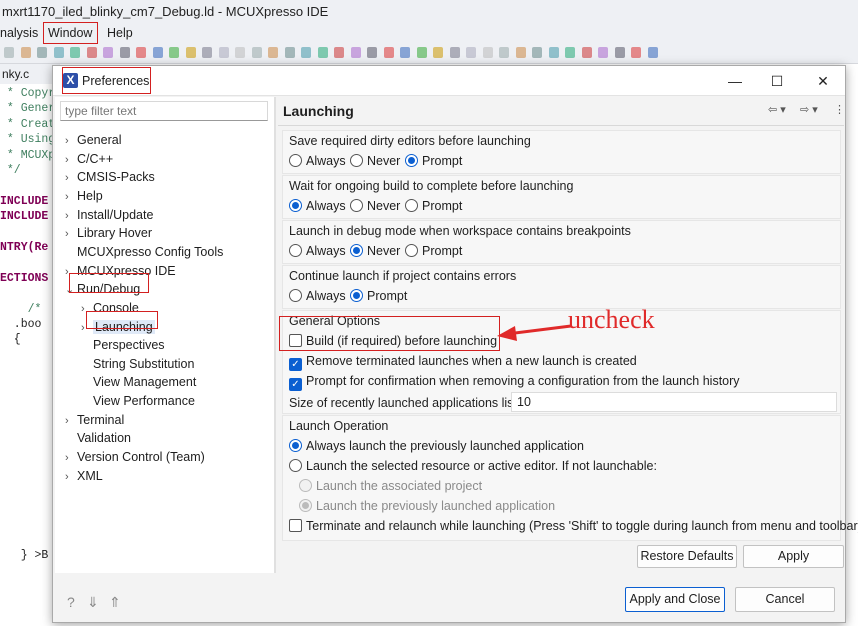 This screenshot has height=626, width=858. Describe the element at coordinates (19, 33) in the screenshot. I see `menu-analysis: nalysis` at that location.